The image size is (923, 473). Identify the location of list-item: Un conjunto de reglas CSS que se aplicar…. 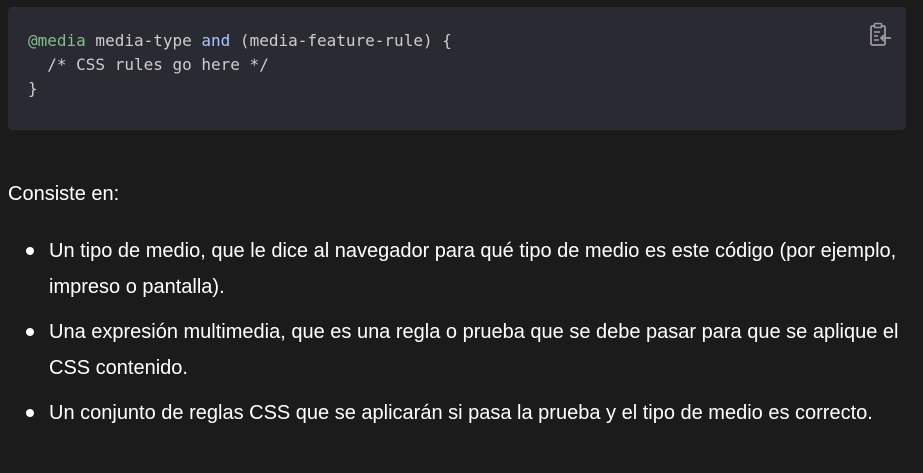
(464, 413).